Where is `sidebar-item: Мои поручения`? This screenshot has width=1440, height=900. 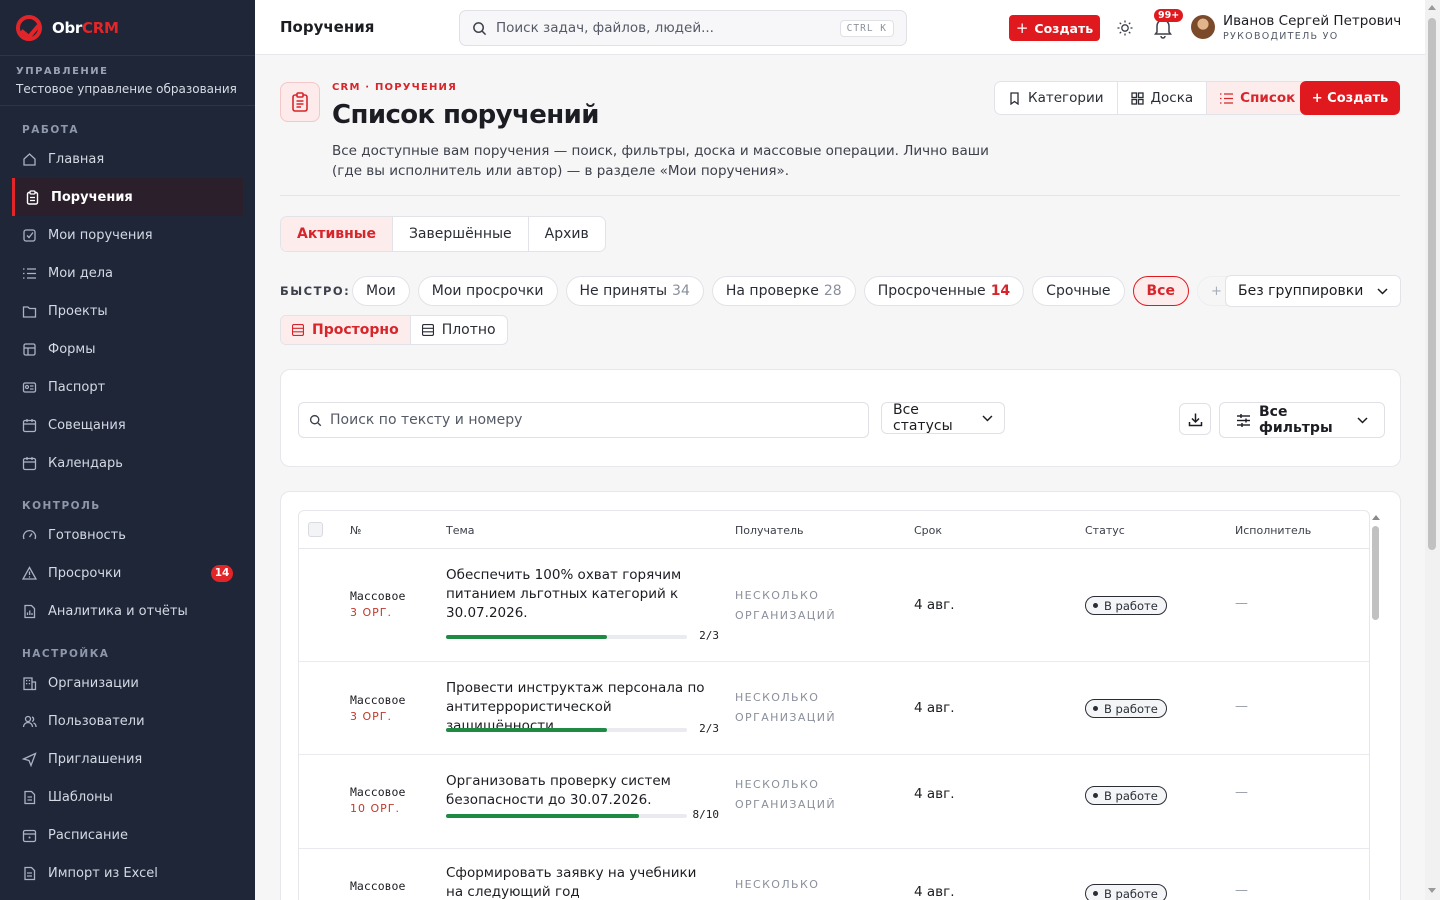
sidebar-item: Мои поручения is located at coordinates (127, 235).